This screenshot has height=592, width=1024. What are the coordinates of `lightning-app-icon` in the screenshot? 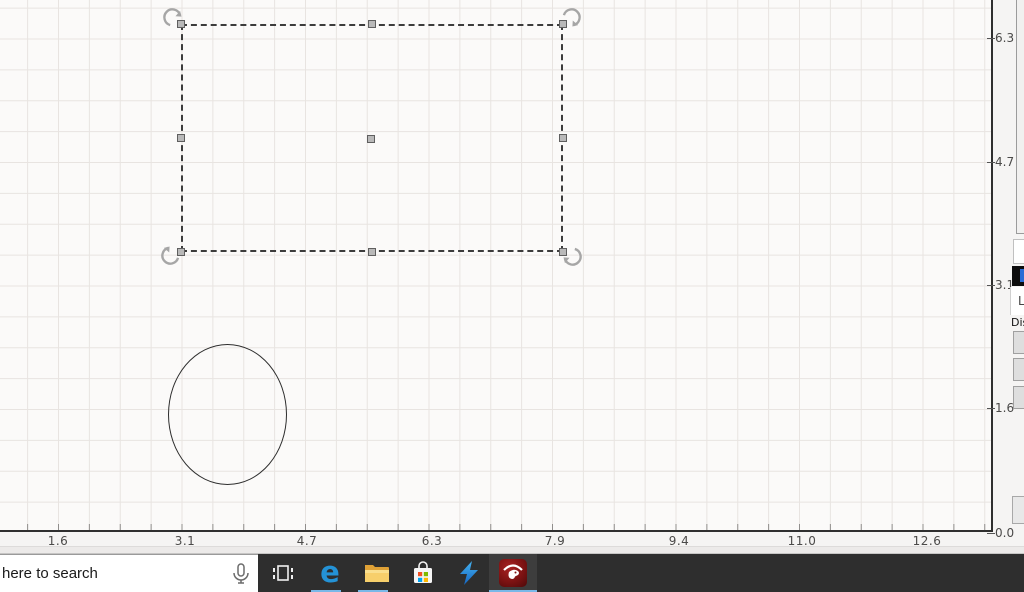 It's located at (469, 573).